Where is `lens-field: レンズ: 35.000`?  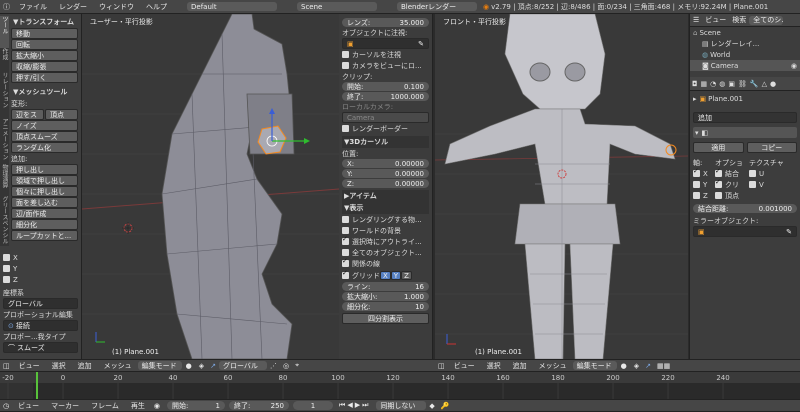 lens-field: レンズ: 35.000 is located at coordinates (385, 22).